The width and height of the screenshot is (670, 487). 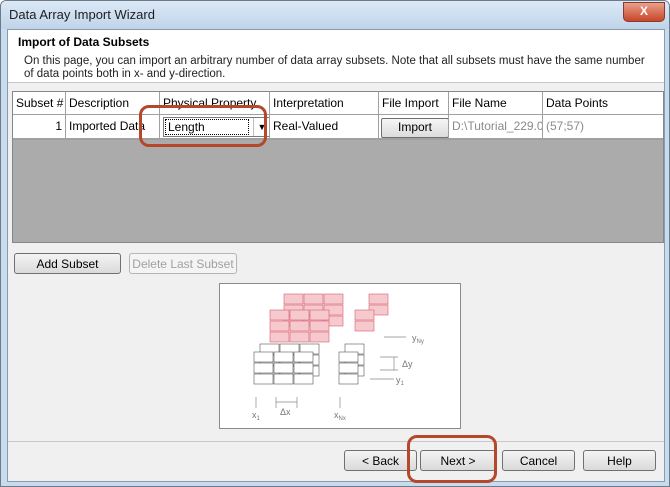 I want to click on cell-subset-number: 1, so click(x=39, y=127).